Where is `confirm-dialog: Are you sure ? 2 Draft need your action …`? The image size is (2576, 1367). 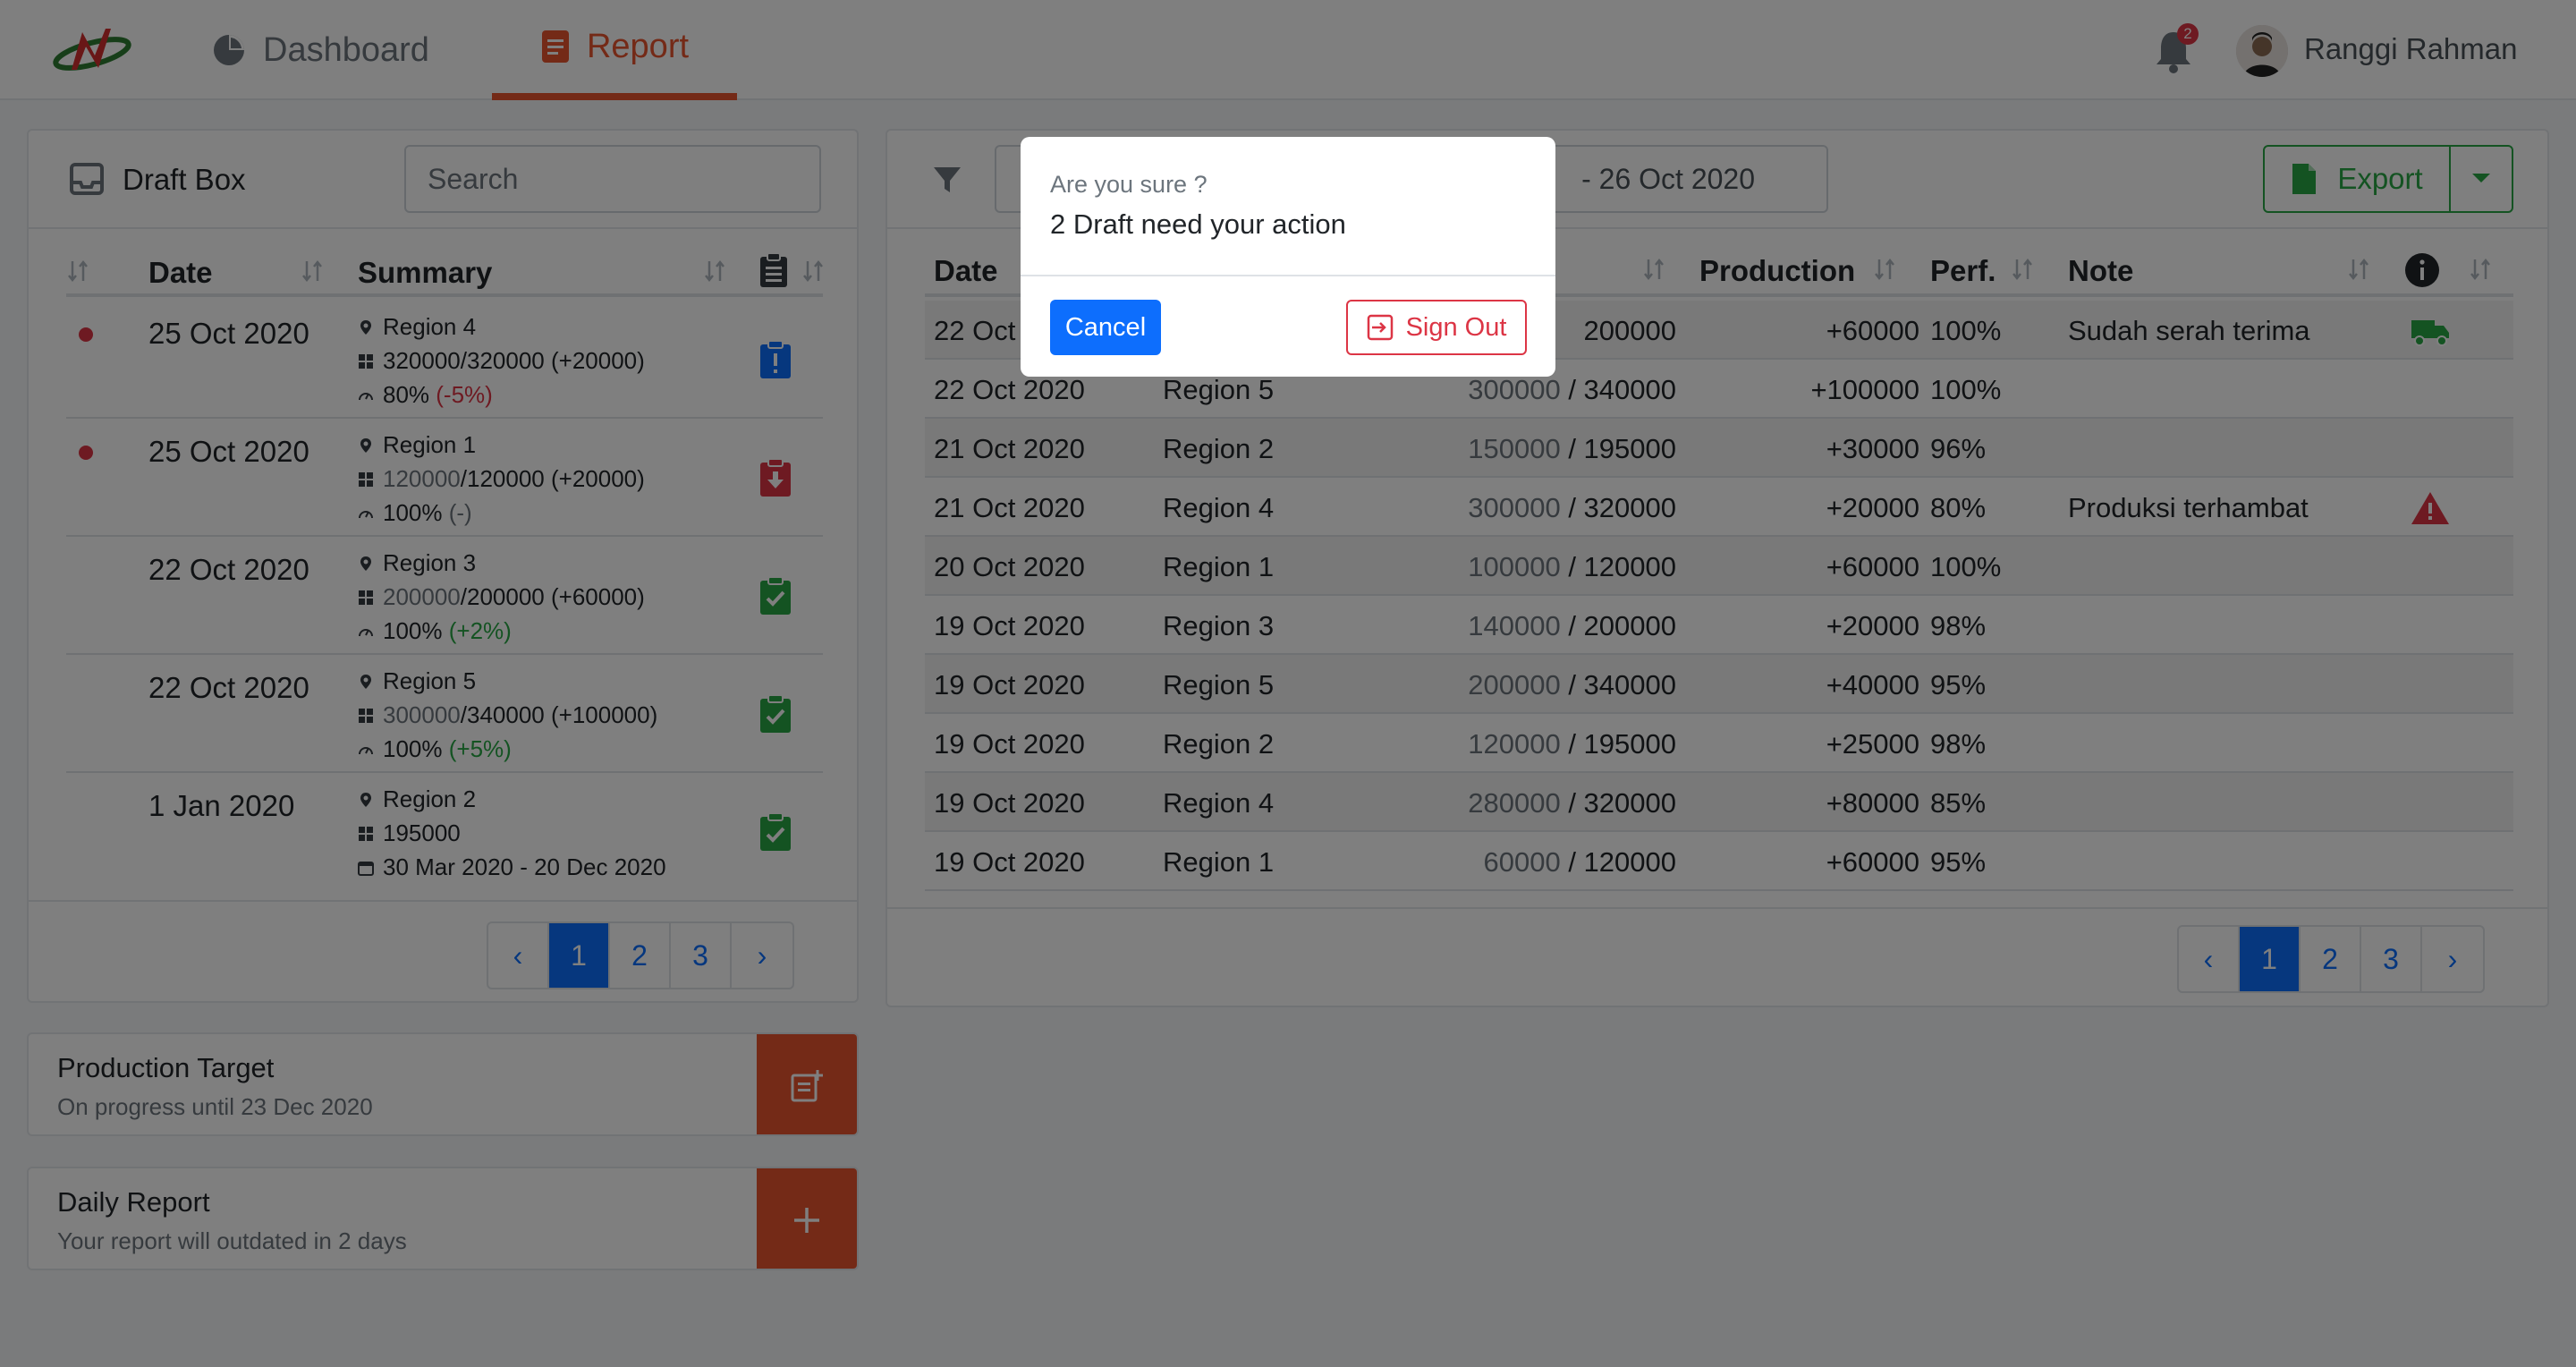 confirm-dialog: Are you sure ? 2 Draft need your action … is located at coordinates (1288, 257).